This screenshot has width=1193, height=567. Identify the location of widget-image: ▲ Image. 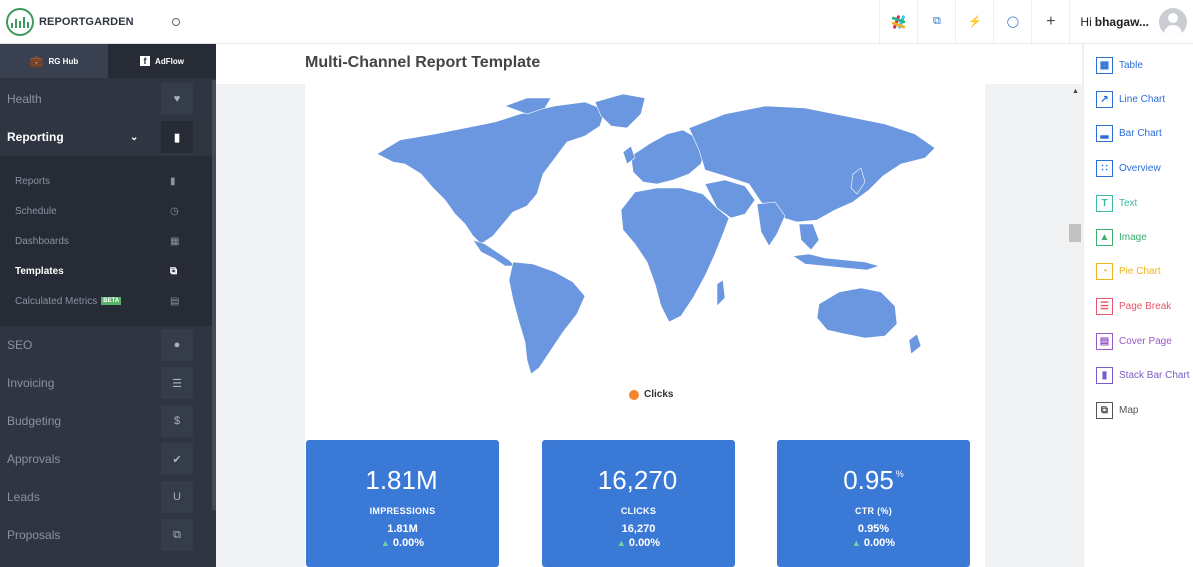
(1121, 237).